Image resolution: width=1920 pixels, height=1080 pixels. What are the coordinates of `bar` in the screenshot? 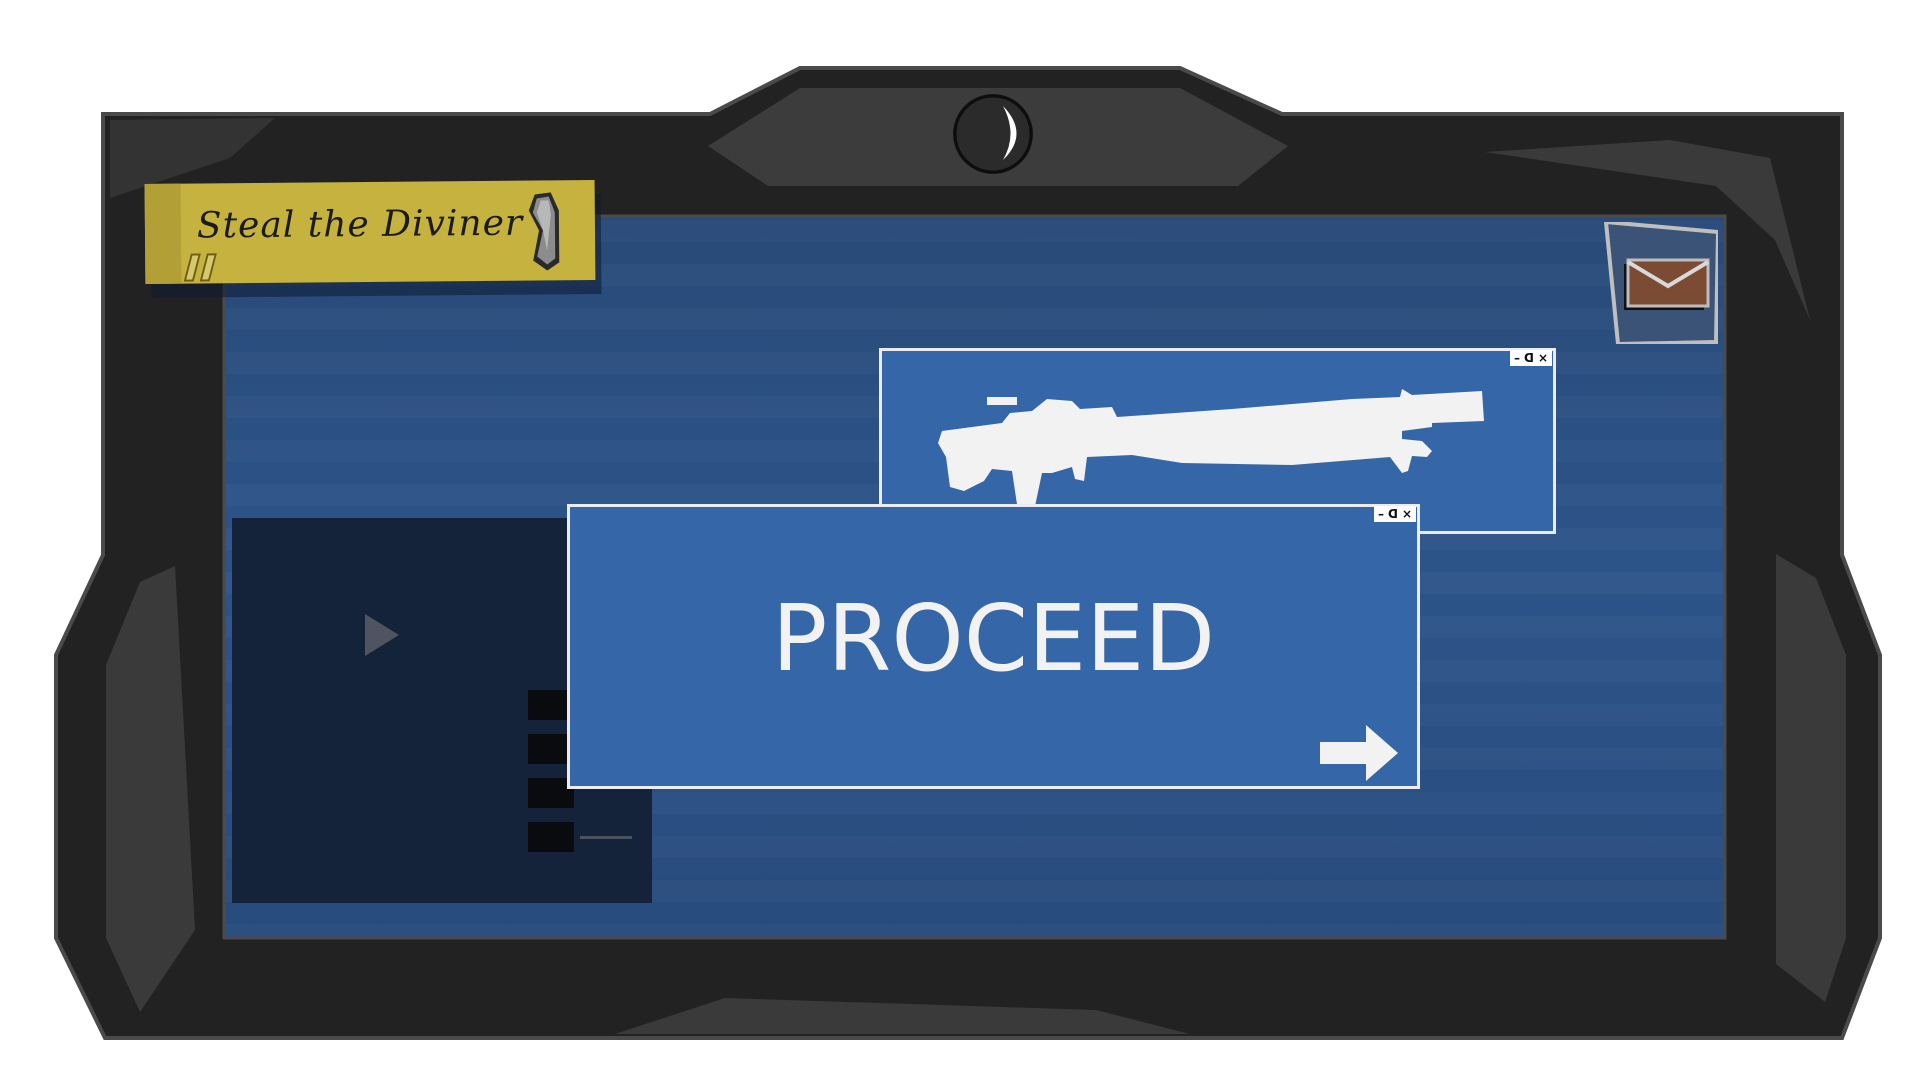 It's located at (551, 837).